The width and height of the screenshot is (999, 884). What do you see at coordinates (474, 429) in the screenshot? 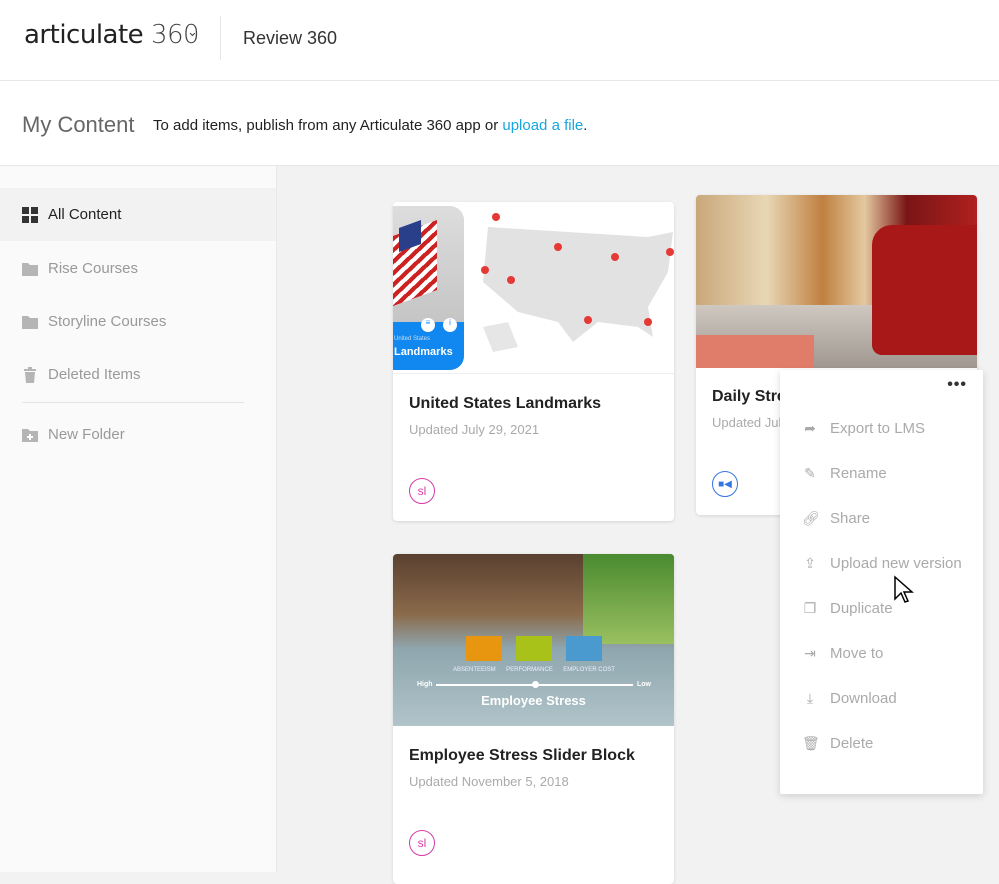
I see `card-date: Updated July 29, 2021` at bounding box center [474, 429].